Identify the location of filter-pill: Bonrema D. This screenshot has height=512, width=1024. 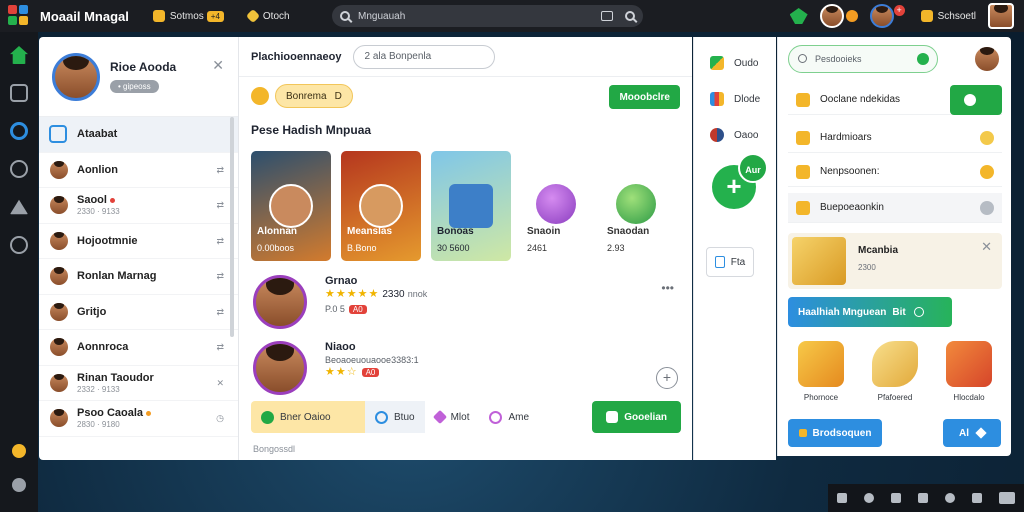
(314, 96).